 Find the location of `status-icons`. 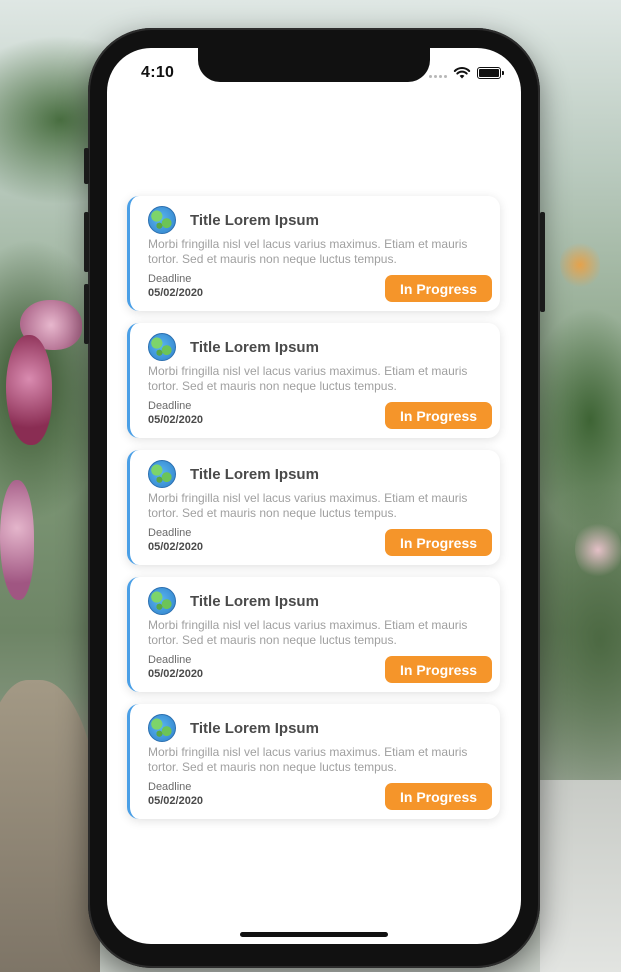

status-icons is located at coordinates (466, 72).